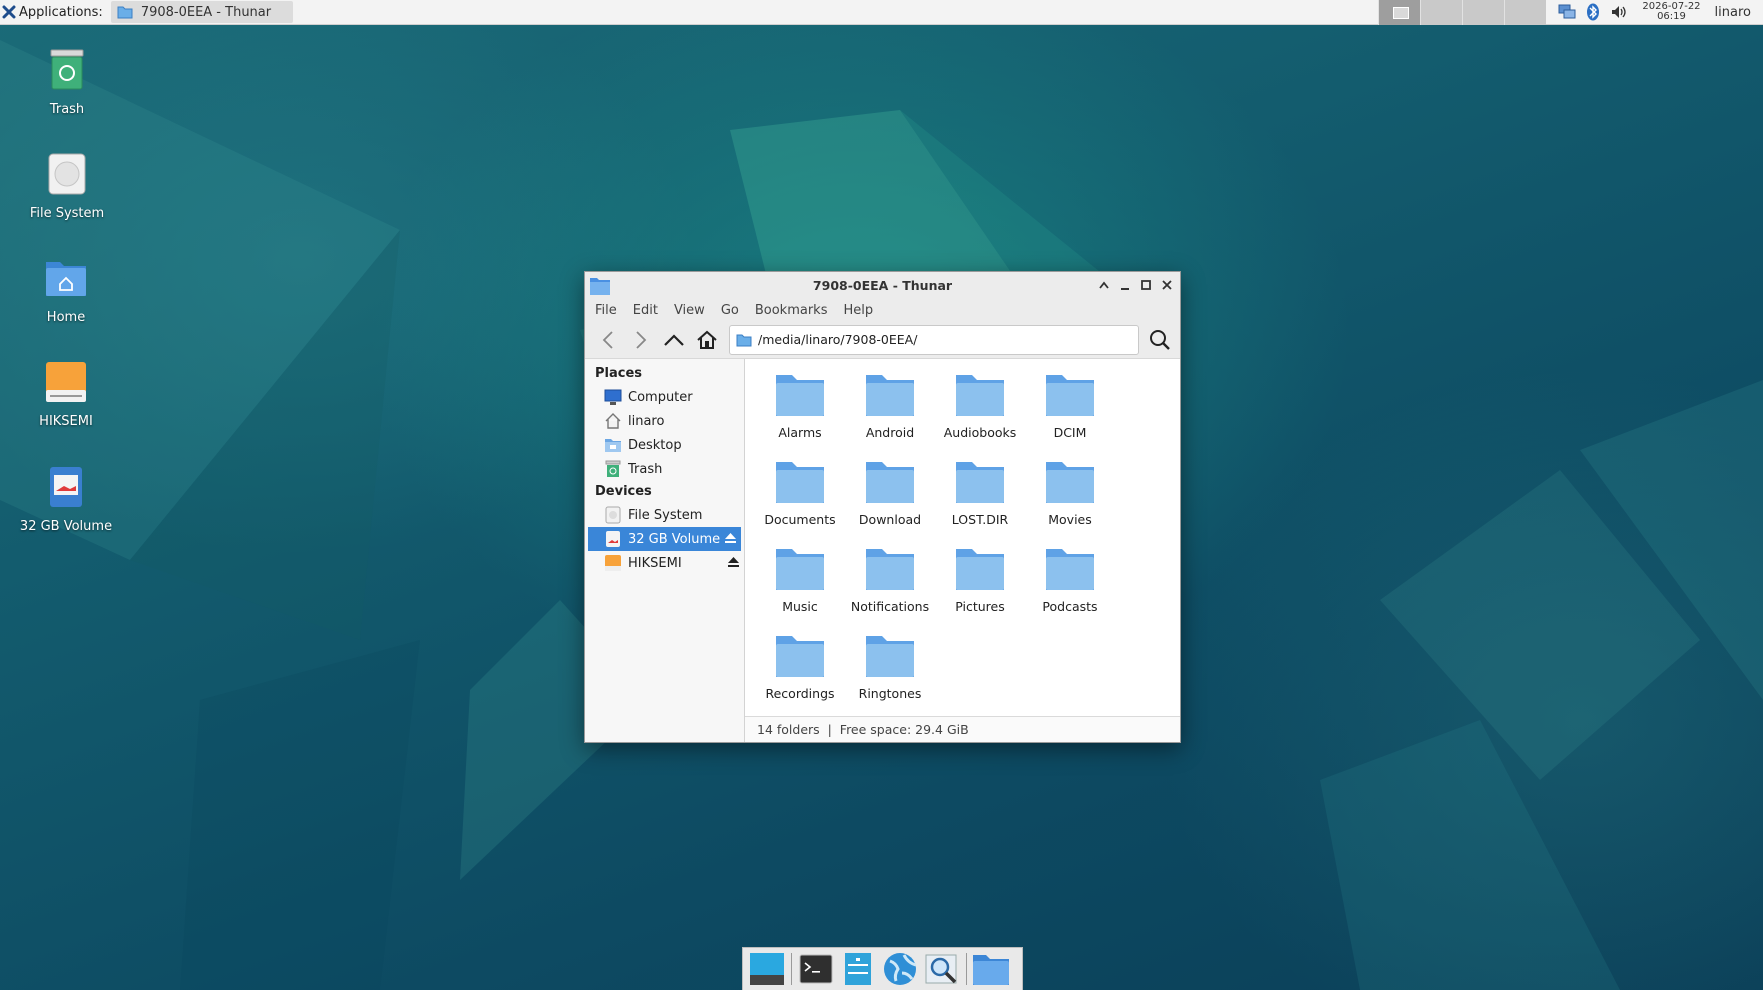  I want to click on maximize-icon, so click(1145, 285).